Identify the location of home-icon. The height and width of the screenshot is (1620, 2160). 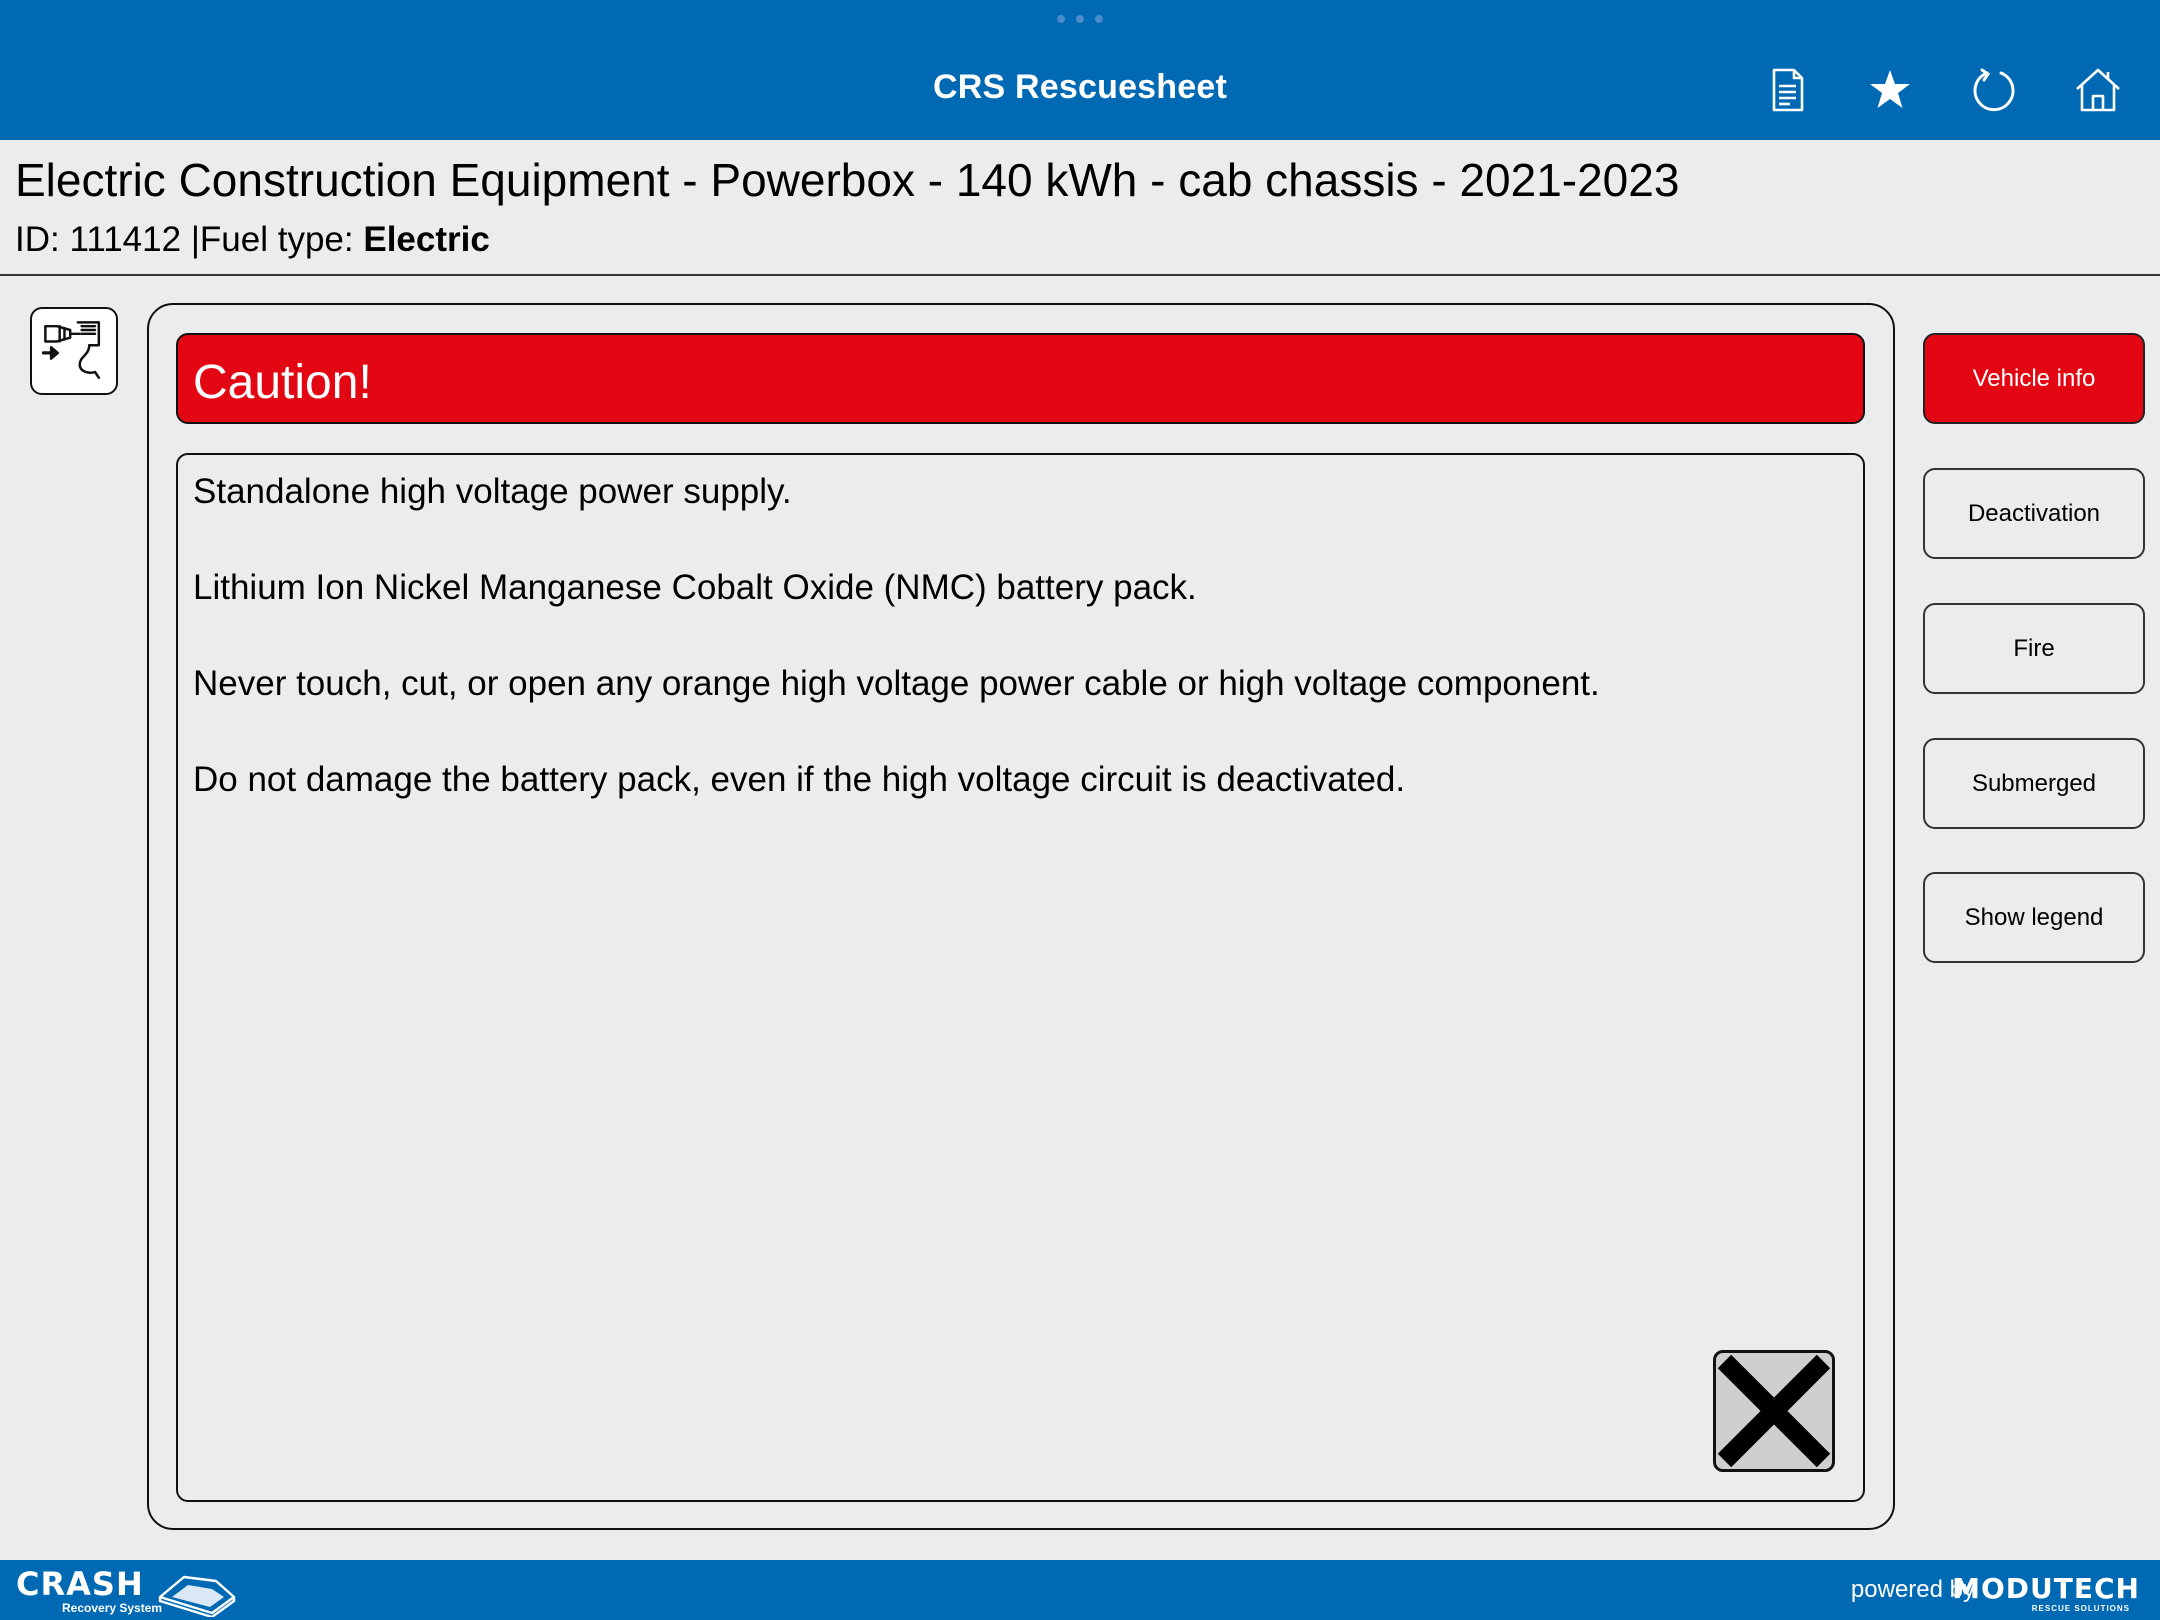
(2098, 90).